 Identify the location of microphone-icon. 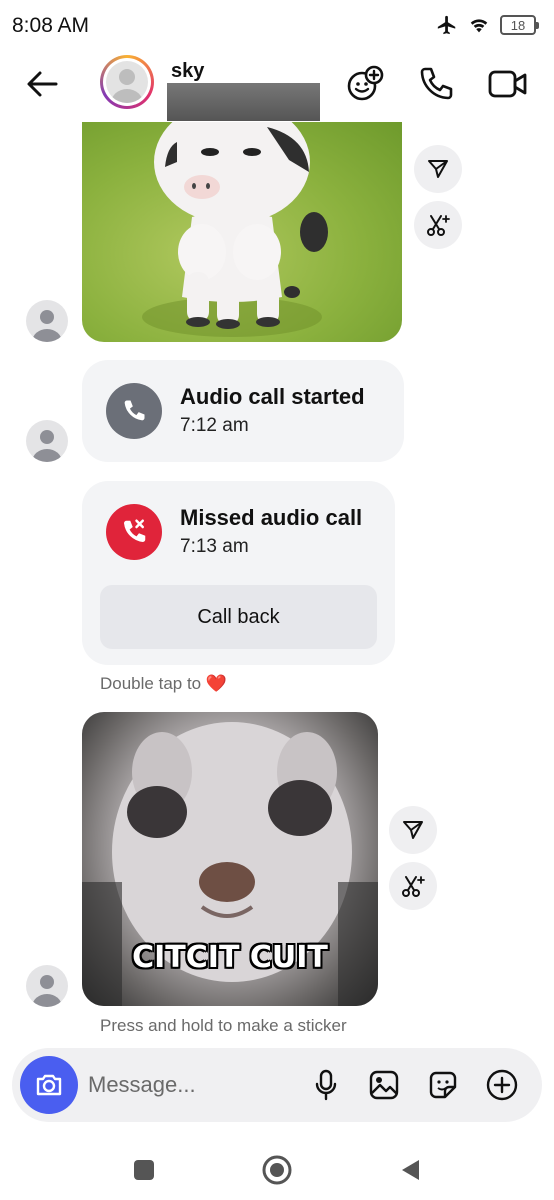
(326, 1085).